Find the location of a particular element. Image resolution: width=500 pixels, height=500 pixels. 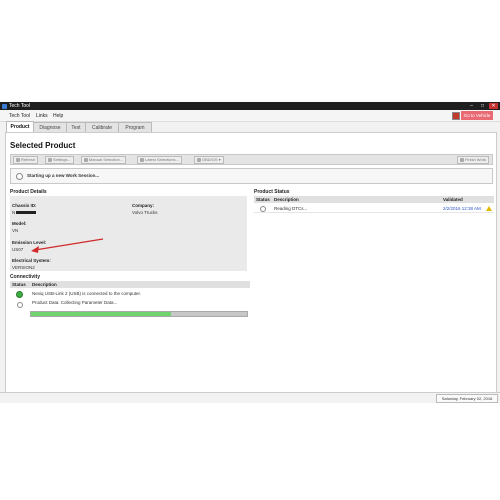

finish-icon is located at coordinates (462, 159).